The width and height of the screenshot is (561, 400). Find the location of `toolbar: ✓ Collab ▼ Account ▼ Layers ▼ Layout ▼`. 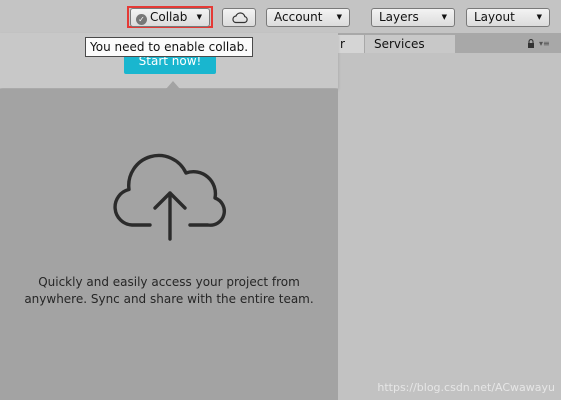

toolbar: ✓ Collab ▼ Account ▼ Layers ▼ Layout ▼ is located at coordinates (280, 16).